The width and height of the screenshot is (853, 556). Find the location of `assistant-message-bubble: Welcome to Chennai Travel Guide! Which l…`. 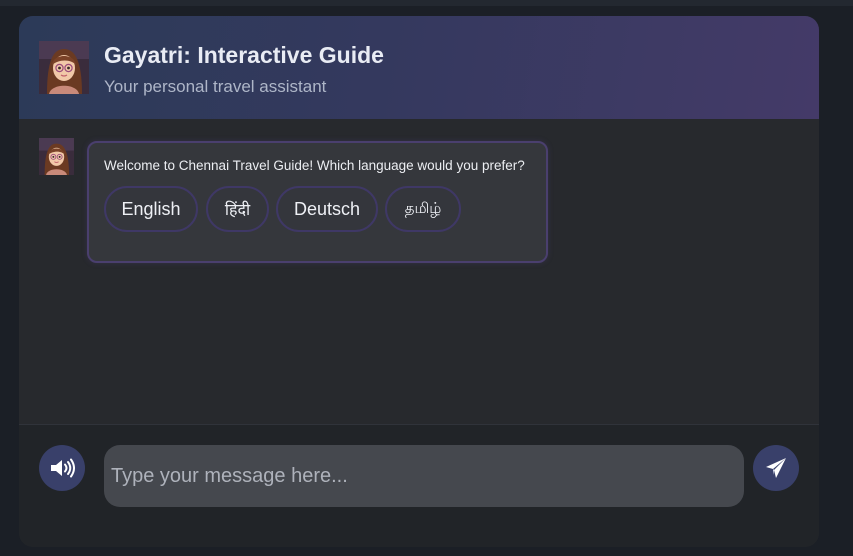

assistant-message-bubble: Welcome to Chennai Travel Guide! Which l… is located at coordinates (317, 202).